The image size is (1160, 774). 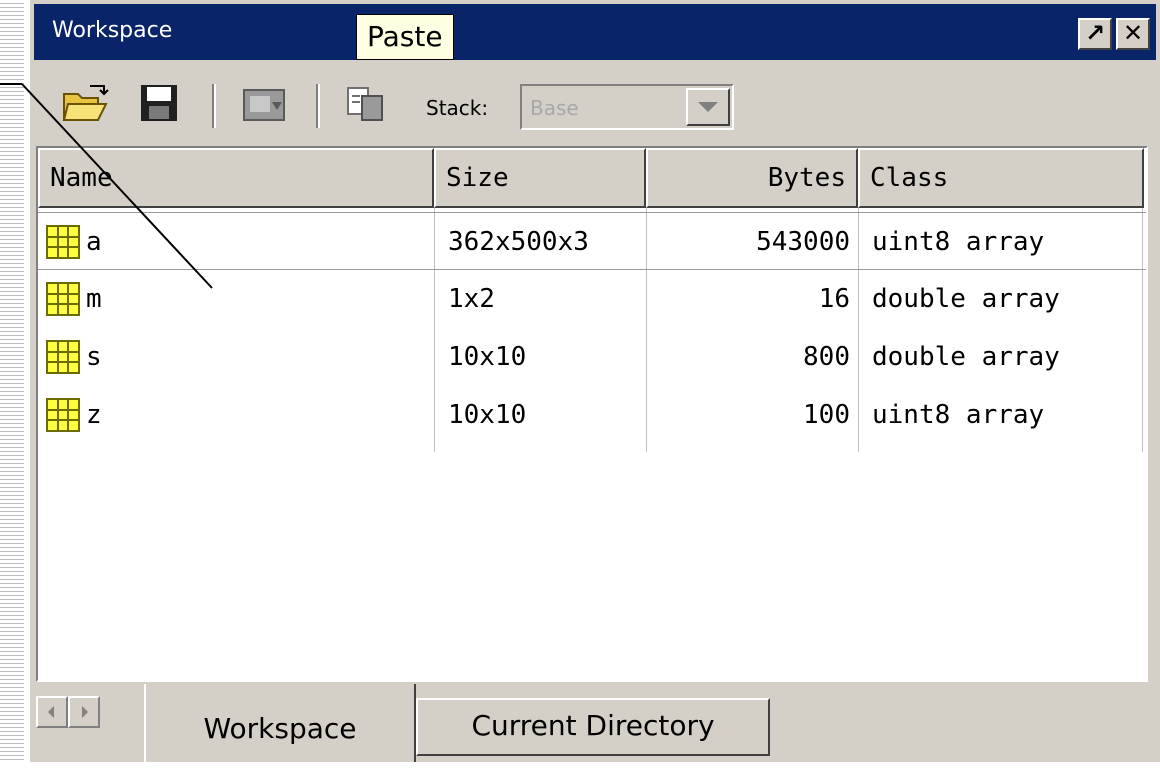 I want to click on chevron-left-icon, so click(x=51, y=712).